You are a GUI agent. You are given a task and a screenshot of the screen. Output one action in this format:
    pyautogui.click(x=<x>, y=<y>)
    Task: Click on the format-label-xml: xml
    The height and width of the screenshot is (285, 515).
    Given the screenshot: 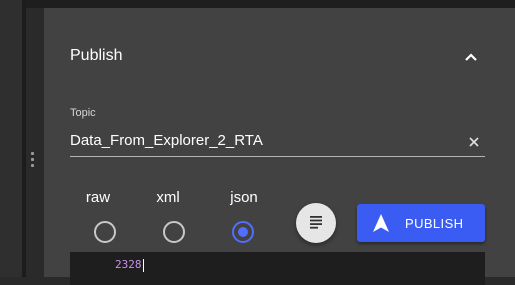 What is the action you would take?
    pyautogui.click(x=168, y=197)
    